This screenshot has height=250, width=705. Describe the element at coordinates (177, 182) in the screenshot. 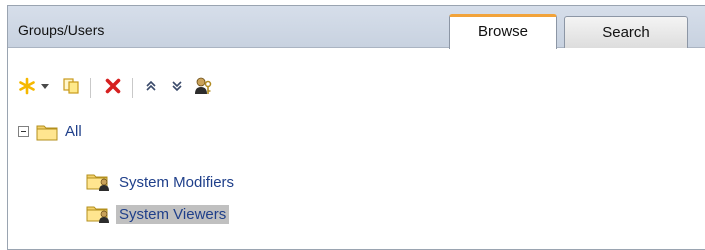

I see `tree-node-label: System Modifiers` at that location.